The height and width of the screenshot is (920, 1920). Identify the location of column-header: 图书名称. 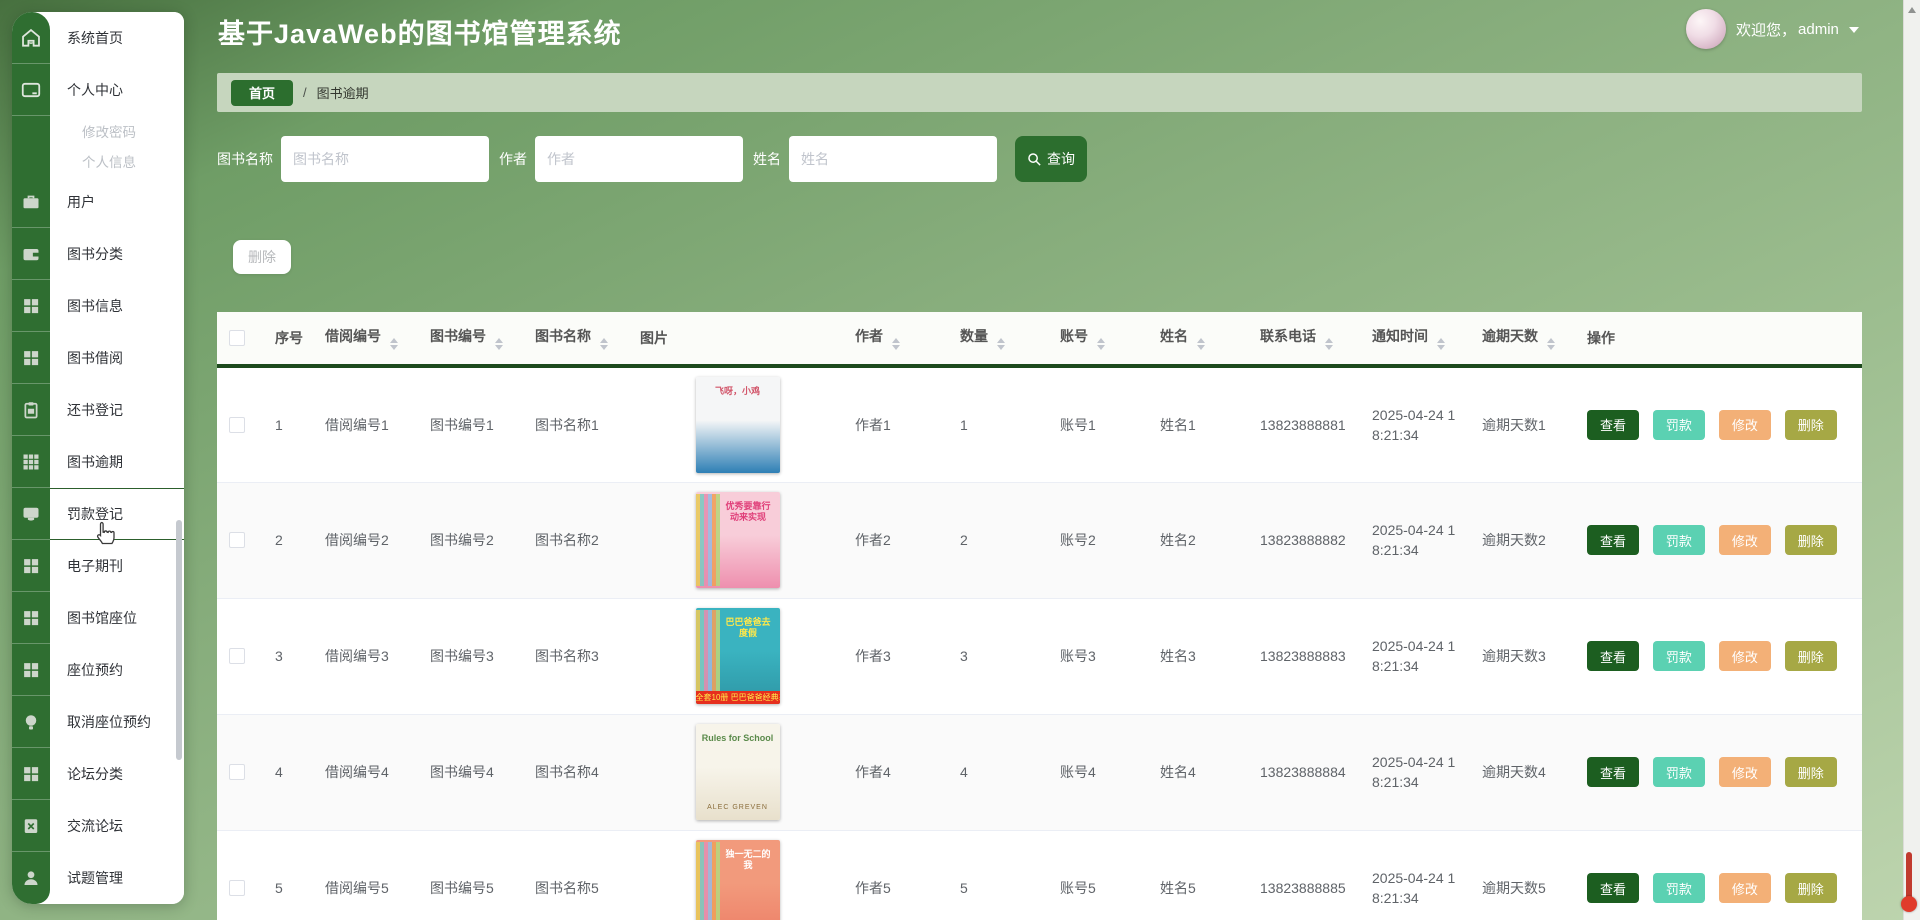
(575, 340).